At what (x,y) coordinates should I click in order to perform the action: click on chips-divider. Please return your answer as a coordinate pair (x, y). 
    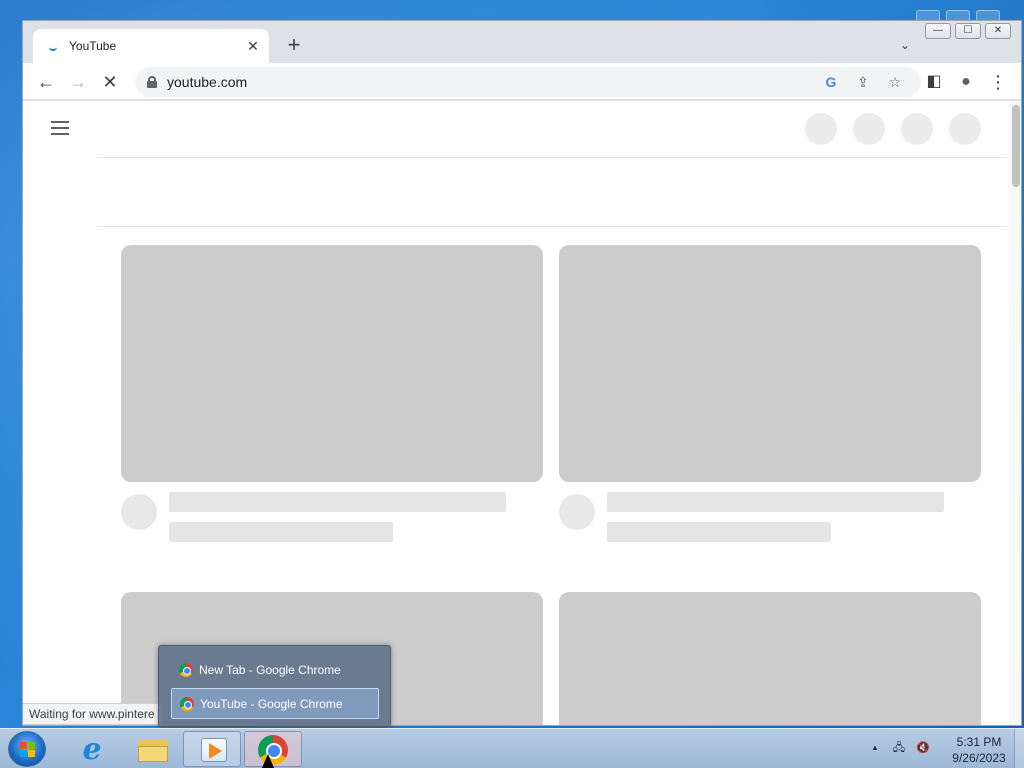
    Looking at the image, I should click on (552, 226).